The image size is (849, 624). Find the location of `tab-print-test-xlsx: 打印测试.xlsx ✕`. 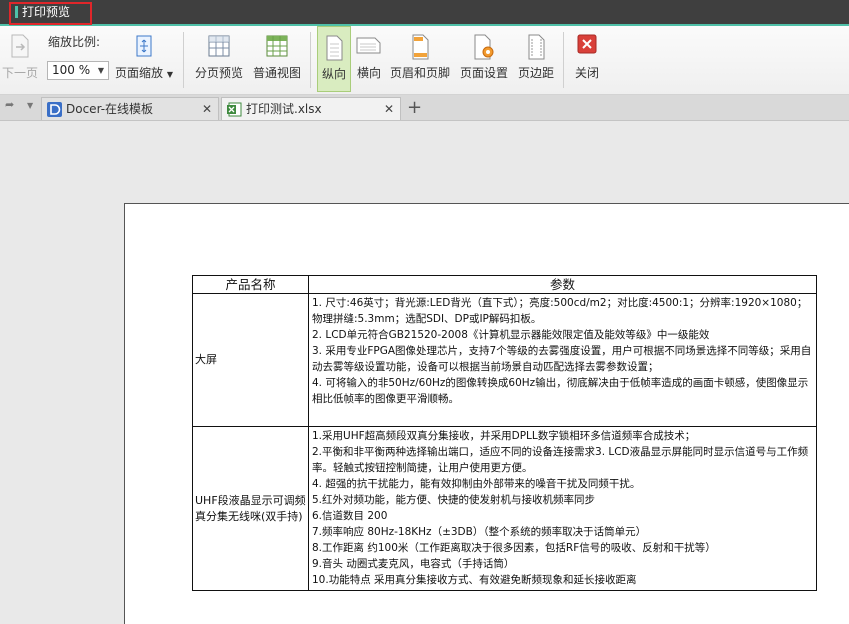

tab-print-test-xlsx: 打印测试.xlsx ✕ is located at coordinates (311, 108).